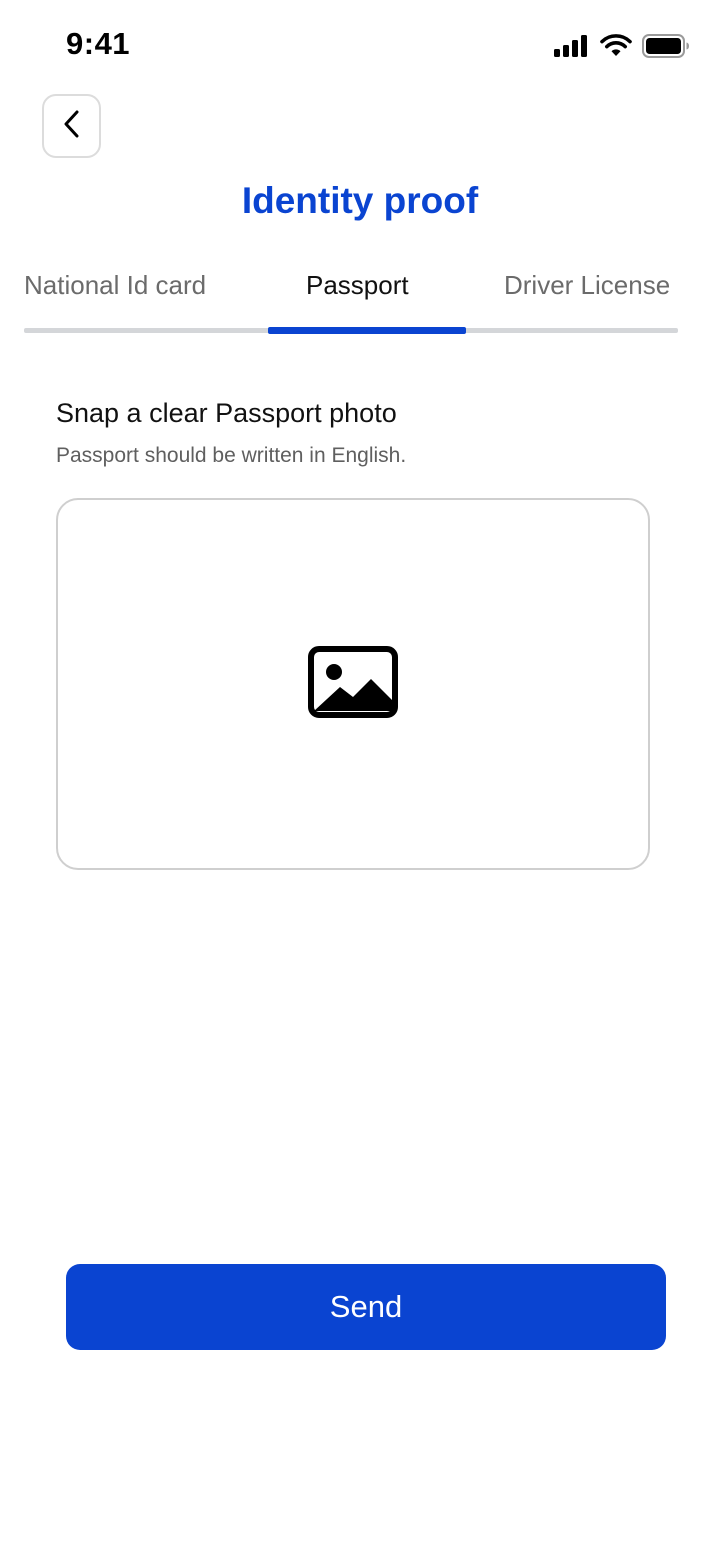 This screenshot has height=1566, width=720. I want to click on page-title: Identity proof, so click(360, 200).